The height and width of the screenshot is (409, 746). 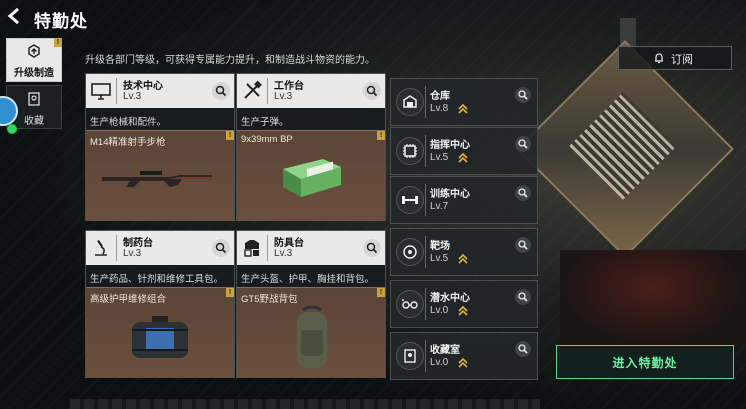 What do you see at coordinates (308, 279) in the screenshot?
I see `card-description: 生产头盔、护甲、胸挂和背包。` at bounding box center [308, 279].